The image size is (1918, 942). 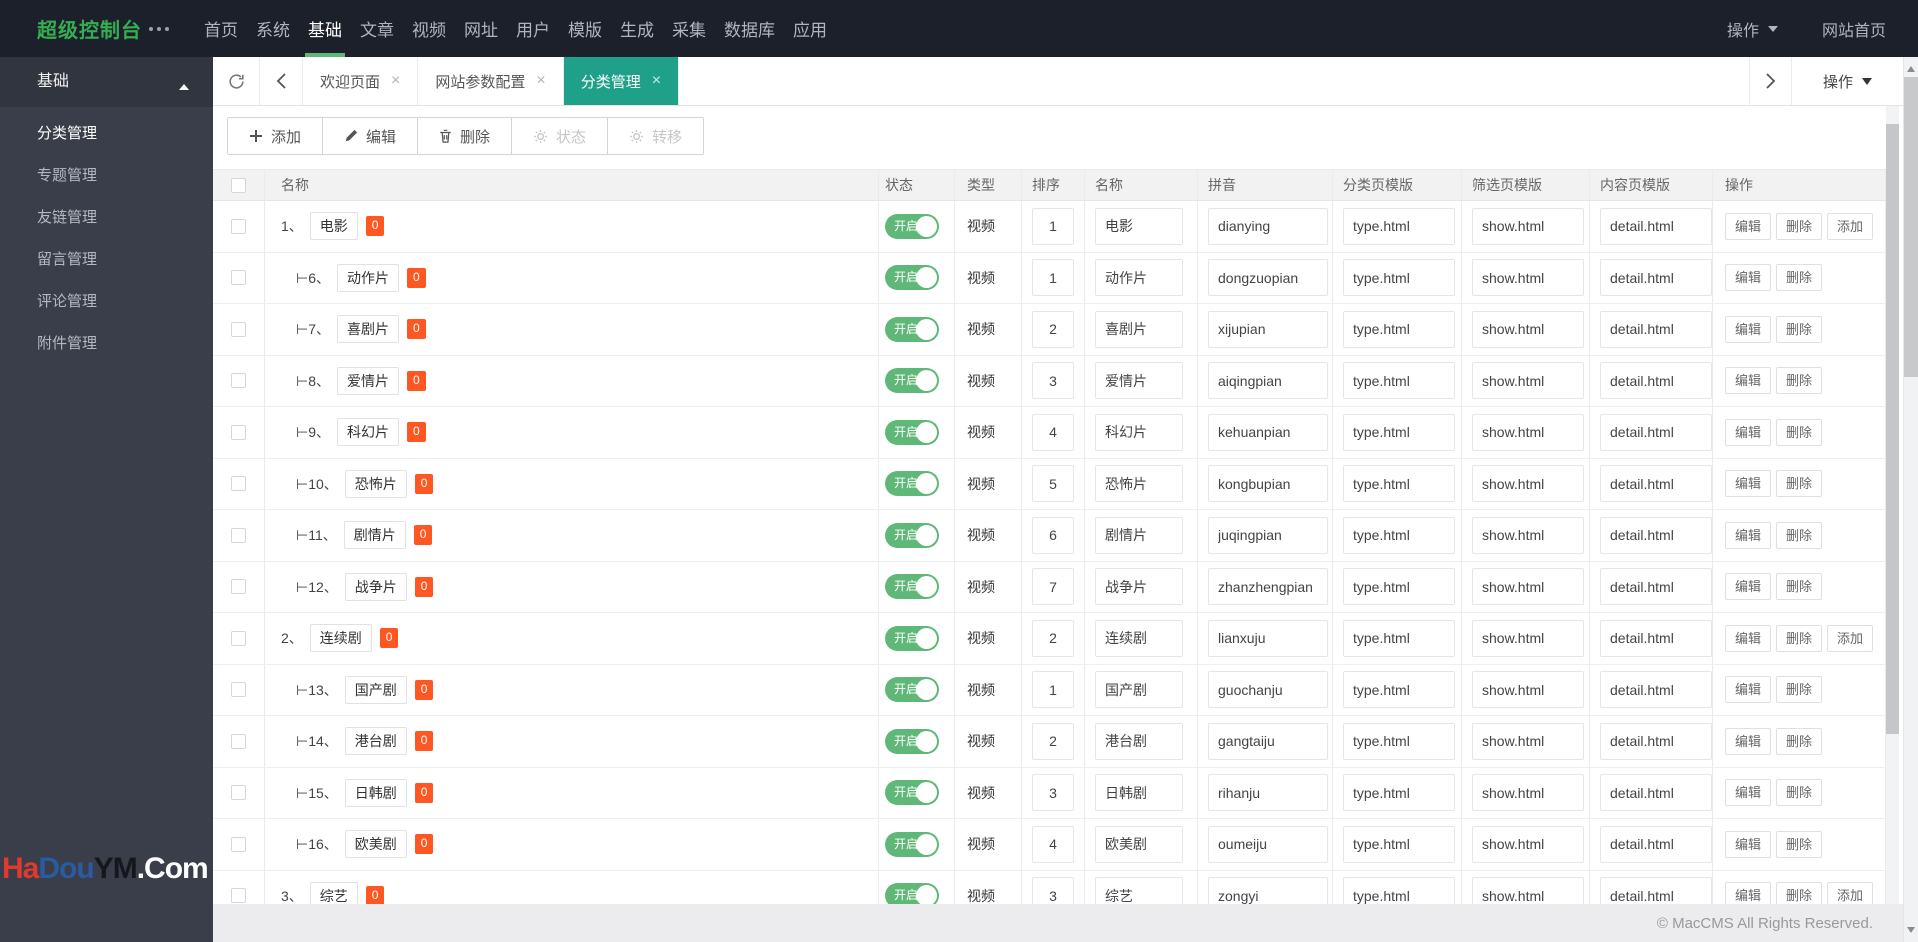 I want to click on category-name-box: 综艺, so click(x=333, y=892).